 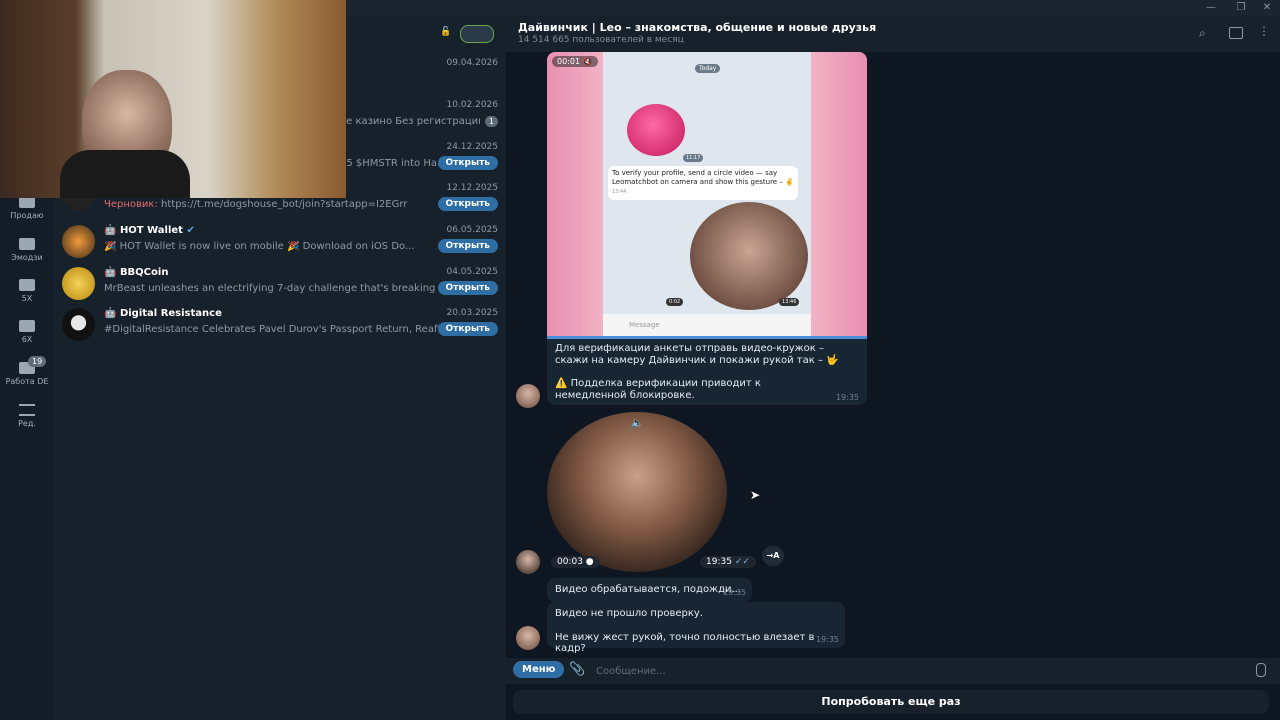 I want to click on webcam-overlay, so click(x=173, y=99).